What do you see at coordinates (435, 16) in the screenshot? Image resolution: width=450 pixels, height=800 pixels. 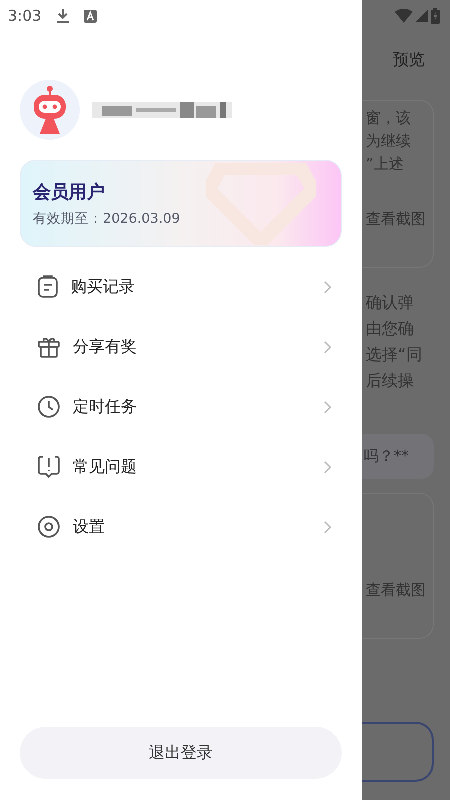 I see `battery-icon` at bounding box center [435, 16].